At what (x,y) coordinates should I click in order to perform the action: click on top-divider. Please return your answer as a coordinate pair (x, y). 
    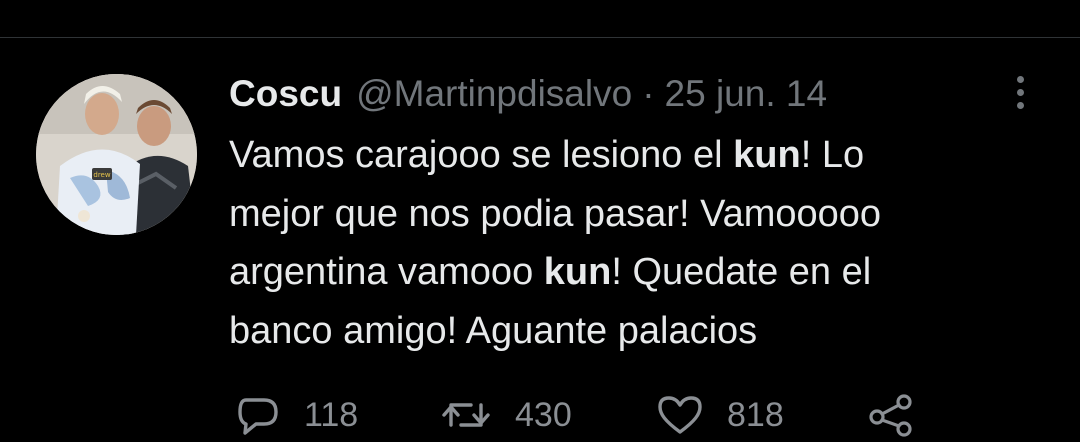
    Looking at the image, I should click on (540, 37).